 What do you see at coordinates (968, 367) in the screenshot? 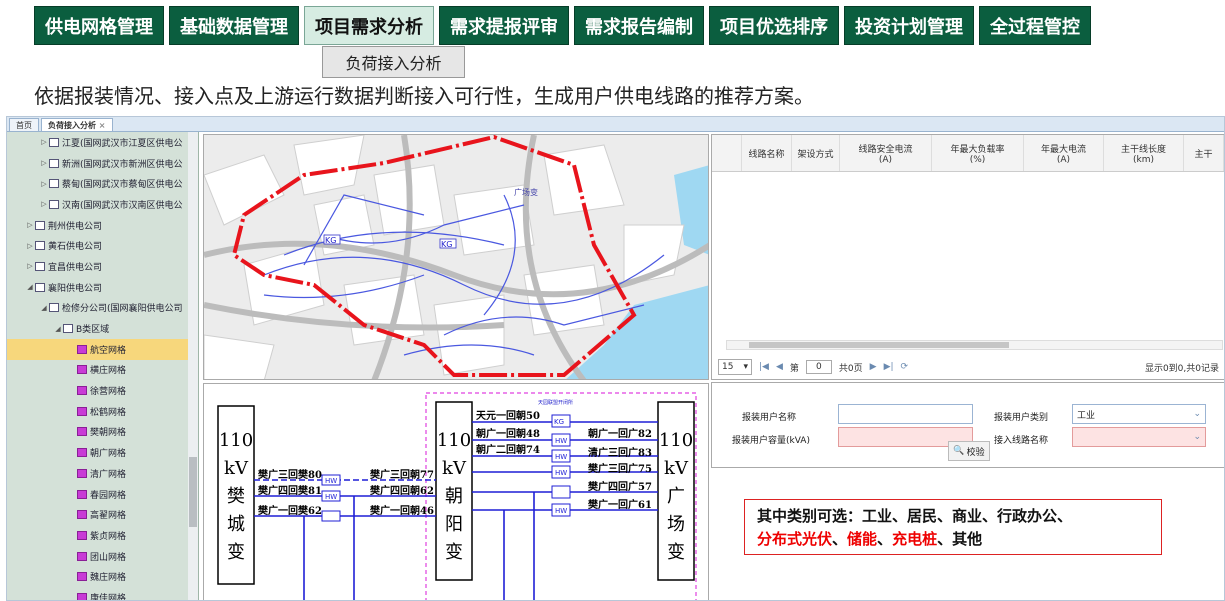
I see `grid-pager: 15 ▾ |◀ ◀ 第 0 共0页 ▶ ▶| ⟳ 显示0到0,共0记录` at bounding box center [968, 367].